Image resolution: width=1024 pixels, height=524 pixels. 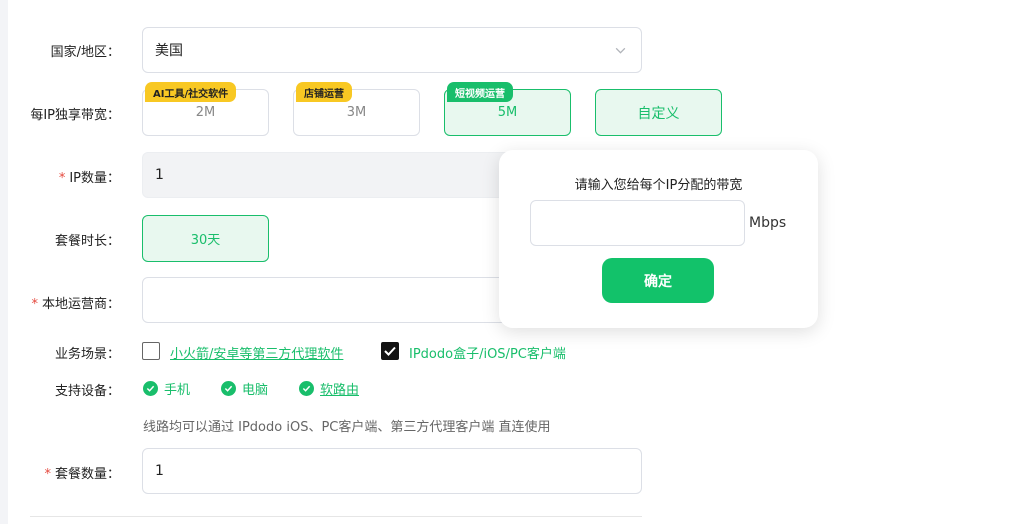 I want to click on checkmark-icon, so click(x=390, y=351).